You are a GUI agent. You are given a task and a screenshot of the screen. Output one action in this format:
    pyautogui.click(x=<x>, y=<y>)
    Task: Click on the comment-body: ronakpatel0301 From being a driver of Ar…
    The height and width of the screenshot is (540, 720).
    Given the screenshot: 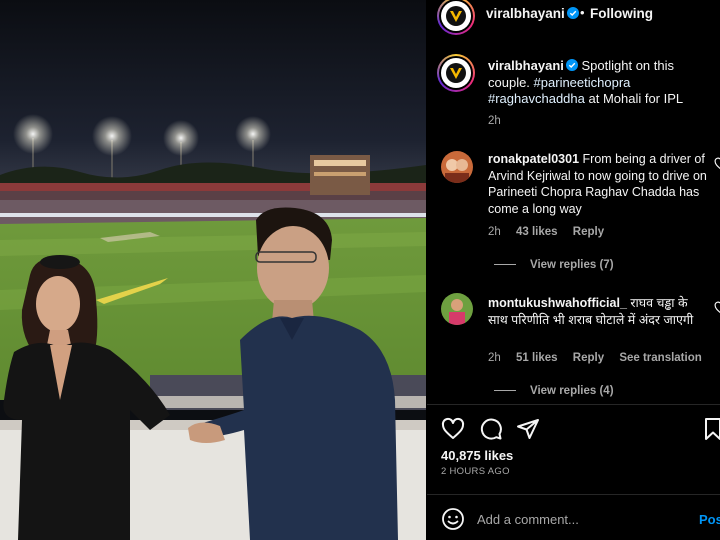 What is the action you would take?
    pyautogui.click(x=599, y=184)
    